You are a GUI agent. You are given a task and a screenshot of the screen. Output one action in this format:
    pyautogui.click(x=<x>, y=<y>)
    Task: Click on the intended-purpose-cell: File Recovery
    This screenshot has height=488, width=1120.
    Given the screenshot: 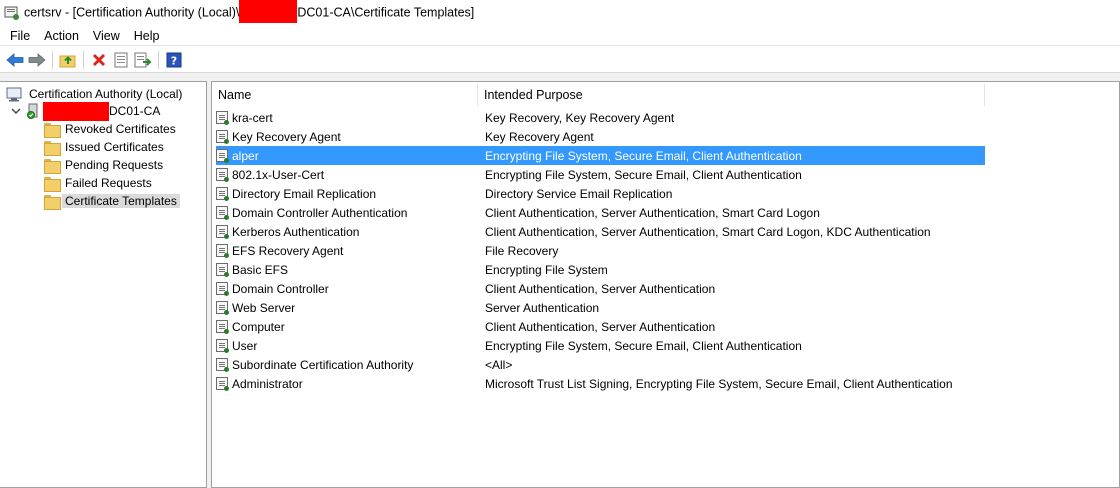 What is the action you would take?
    pyautogui.click(x=522, y=250)
    